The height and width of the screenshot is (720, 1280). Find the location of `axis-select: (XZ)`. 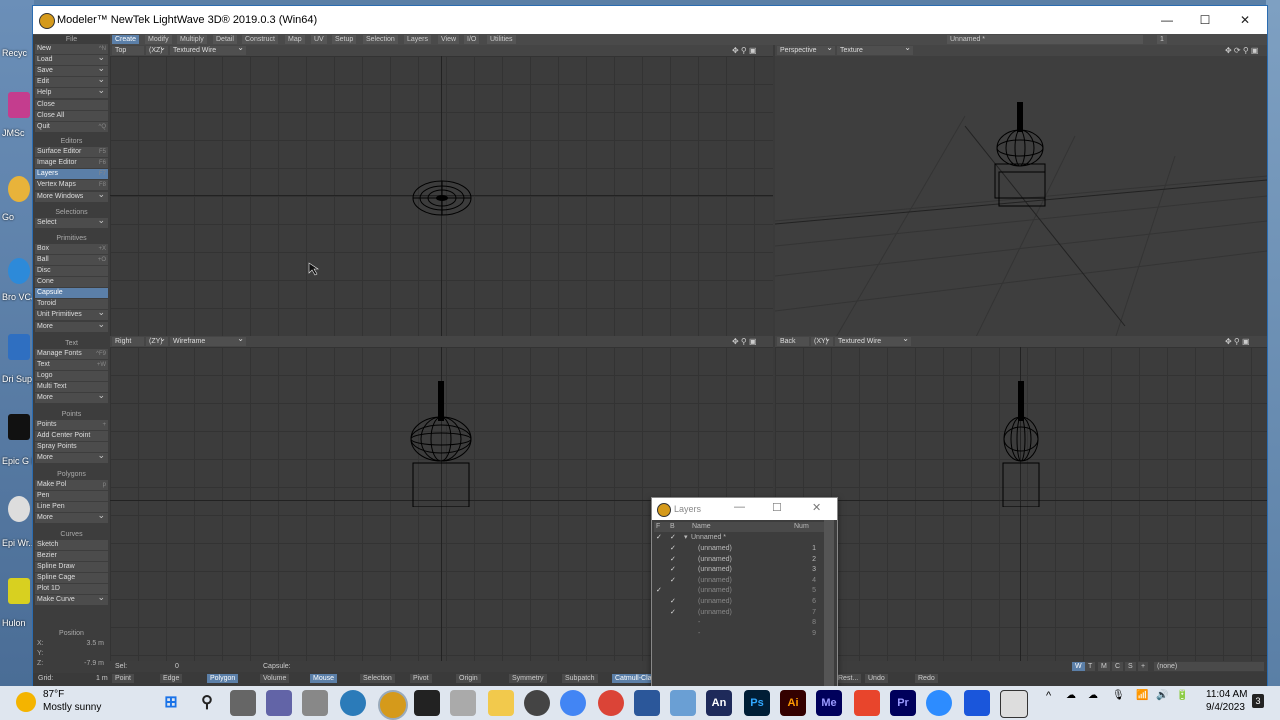

axis-select: (XZ) is located at coordinates (157, 49).